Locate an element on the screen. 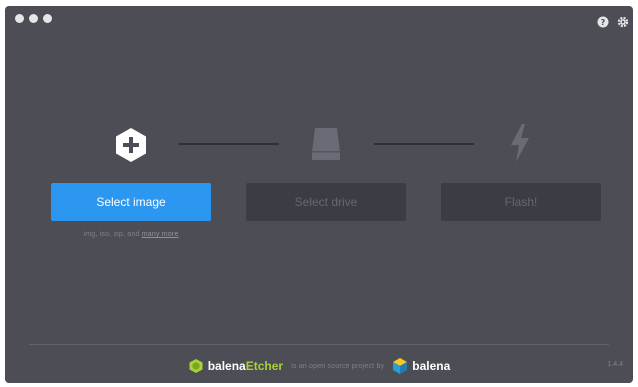  select-drive-button: Select drive is located at coordinates (326, 202).